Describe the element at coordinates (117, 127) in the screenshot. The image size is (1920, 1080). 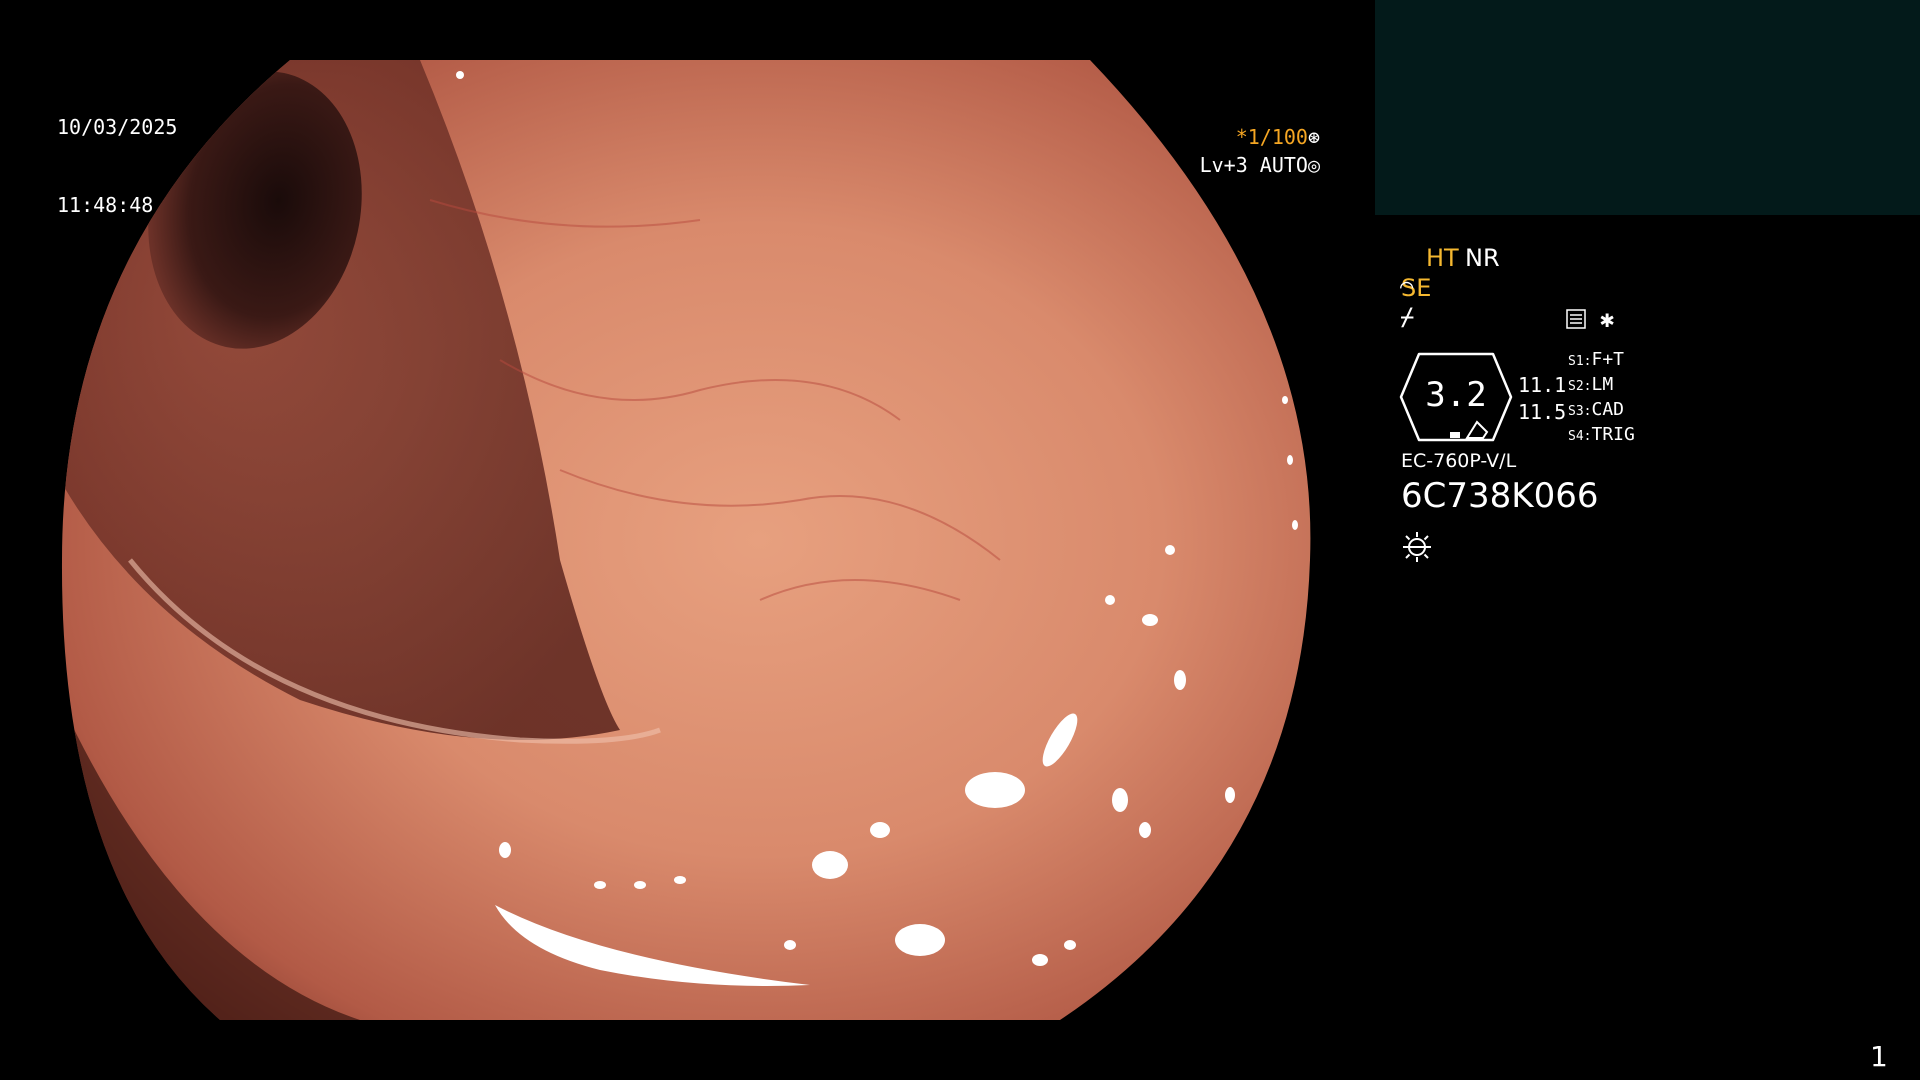
I see `date-text: 10/03/2025` at that location.